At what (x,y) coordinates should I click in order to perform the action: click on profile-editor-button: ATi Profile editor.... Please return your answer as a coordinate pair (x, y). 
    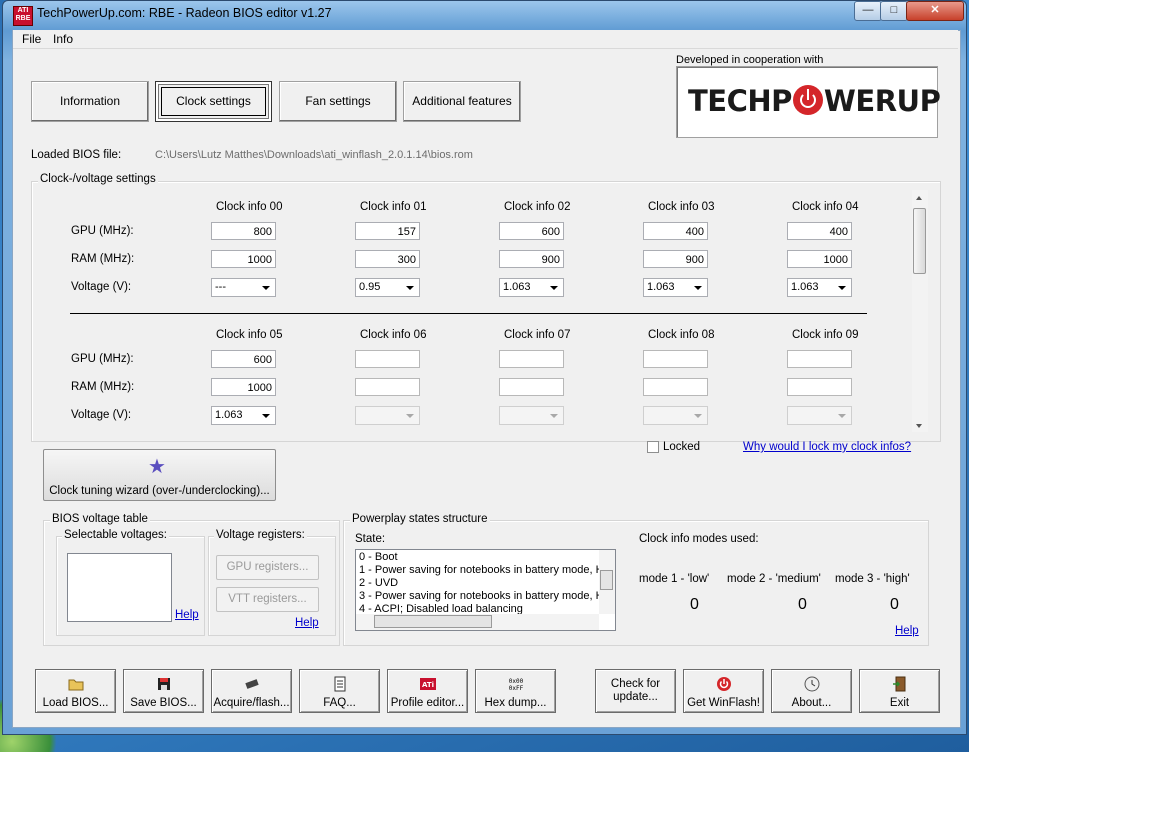
    Looking at the image, I should click on (427, 691).